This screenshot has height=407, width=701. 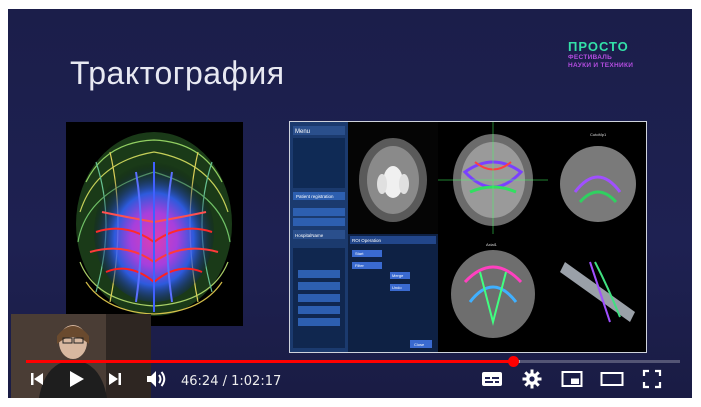 I want to click on logo-line-2: ФЕСТИВАЛЬ, so click(x=590, y=57).